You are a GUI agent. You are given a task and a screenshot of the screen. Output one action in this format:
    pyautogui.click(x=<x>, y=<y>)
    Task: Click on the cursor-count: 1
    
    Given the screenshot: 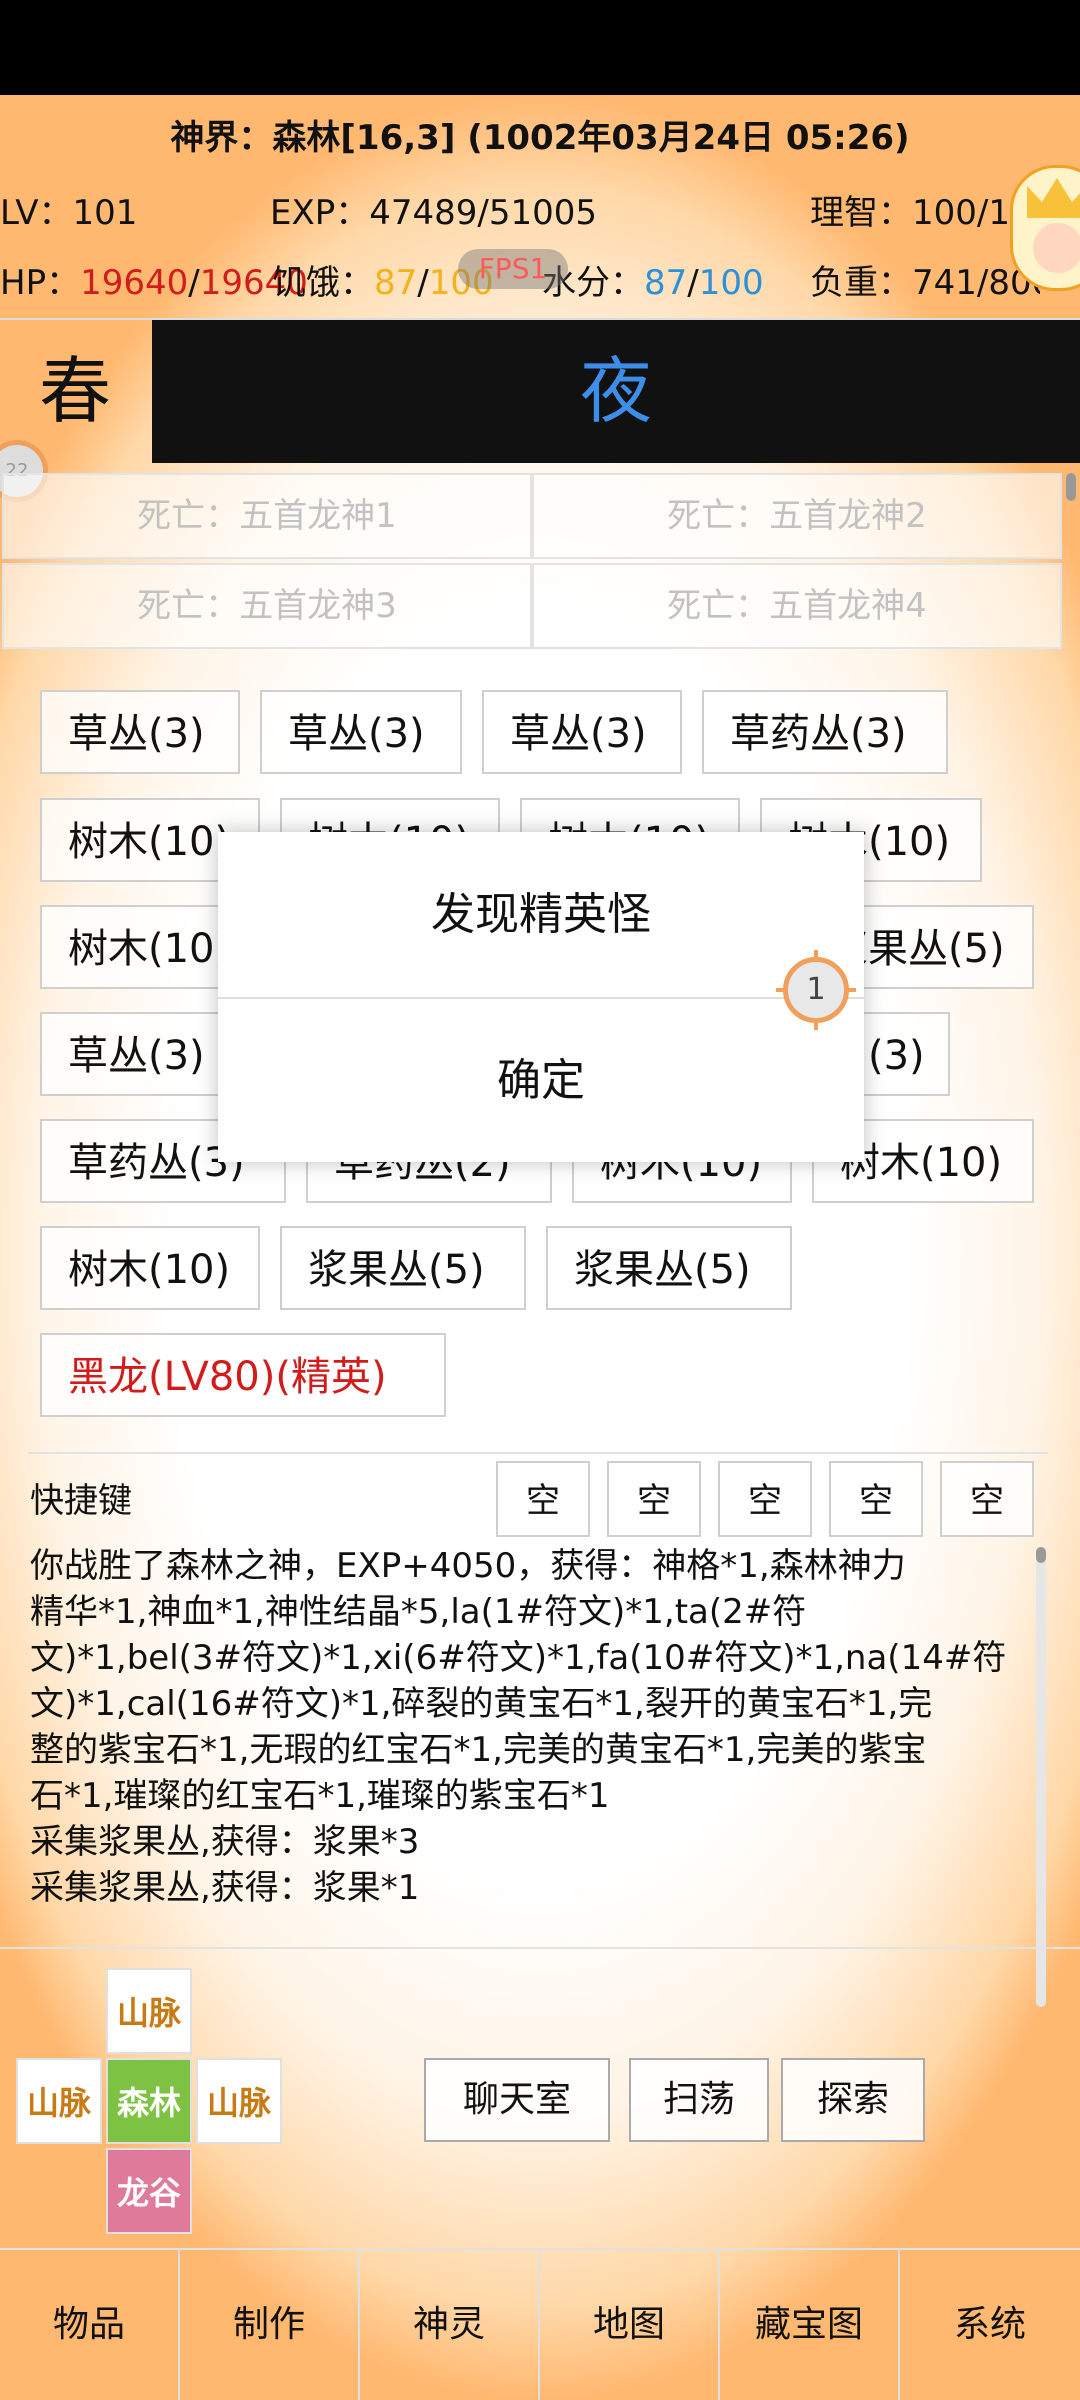 What is the action you would take?
    pyautogui.click(x=816, y=989)
    